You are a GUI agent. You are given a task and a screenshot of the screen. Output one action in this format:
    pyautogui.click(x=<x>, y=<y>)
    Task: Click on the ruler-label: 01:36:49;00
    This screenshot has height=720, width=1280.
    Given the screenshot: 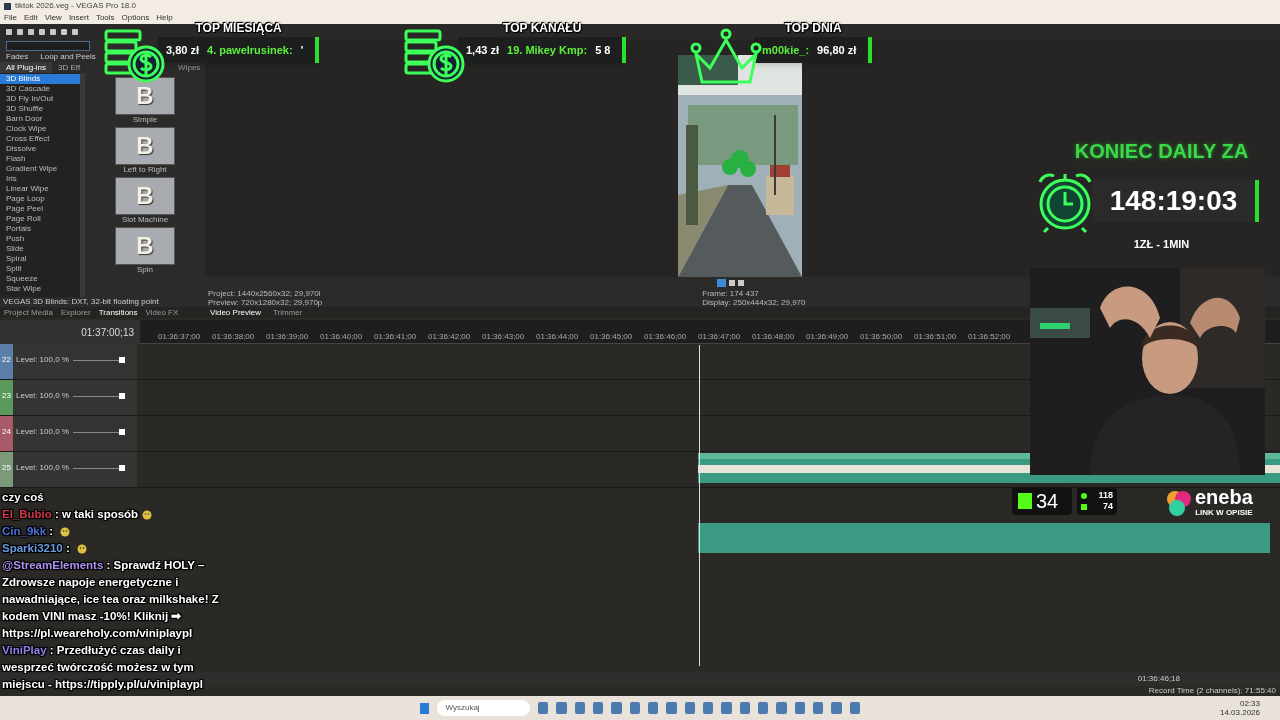 What is the action you would take?
    pyautogui.click(x=828, y=337)
    